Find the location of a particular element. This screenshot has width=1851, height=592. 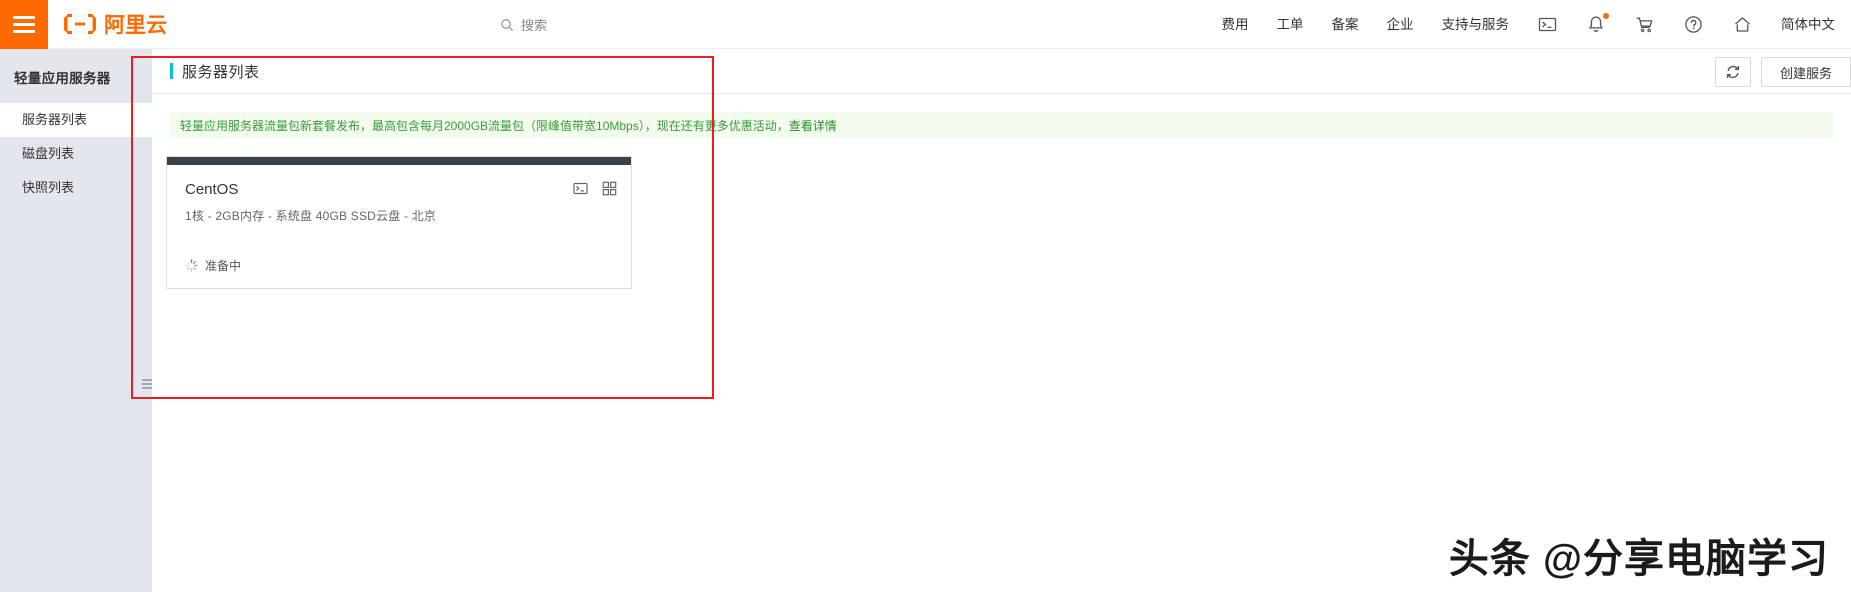

nav-item-tickets: 工单 is located at coordinates (1290, 24).